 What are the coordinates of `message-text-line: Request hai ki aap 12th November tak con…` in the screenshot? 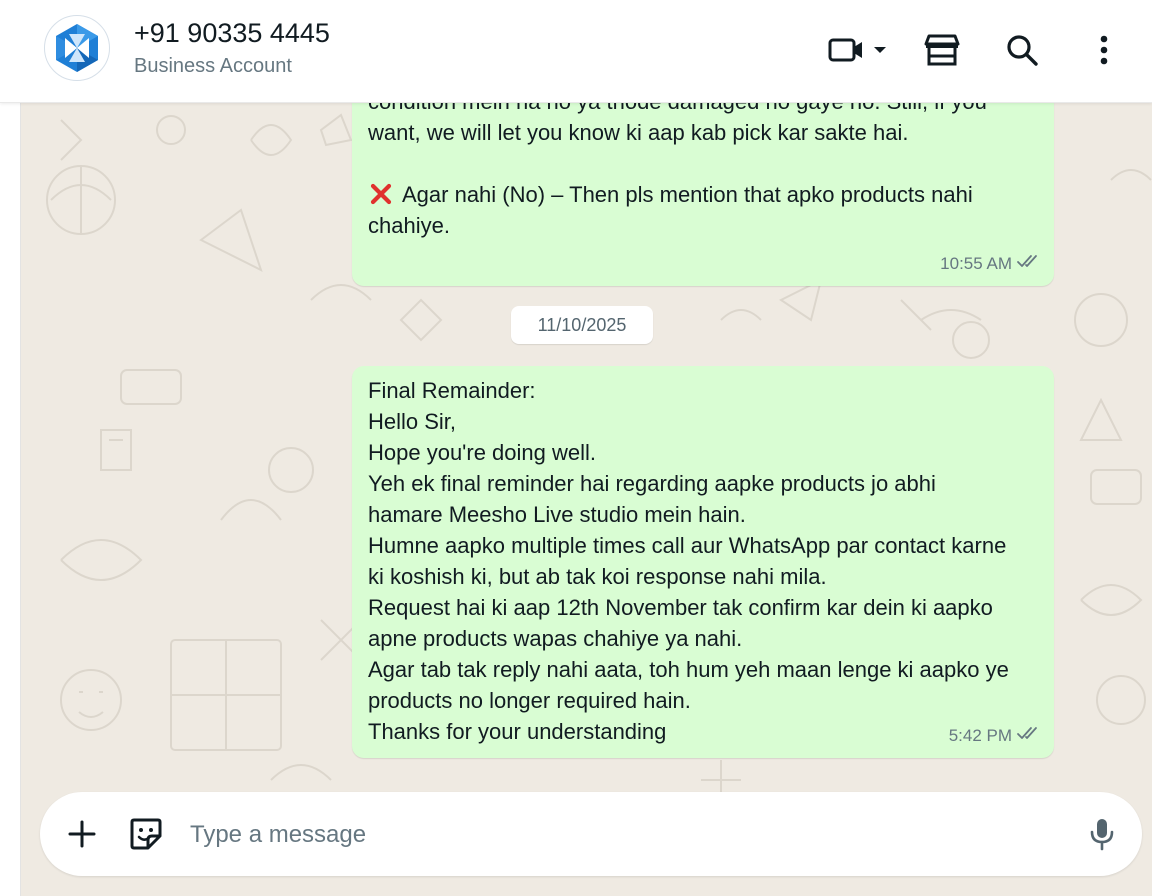 It's located at (680, 607).